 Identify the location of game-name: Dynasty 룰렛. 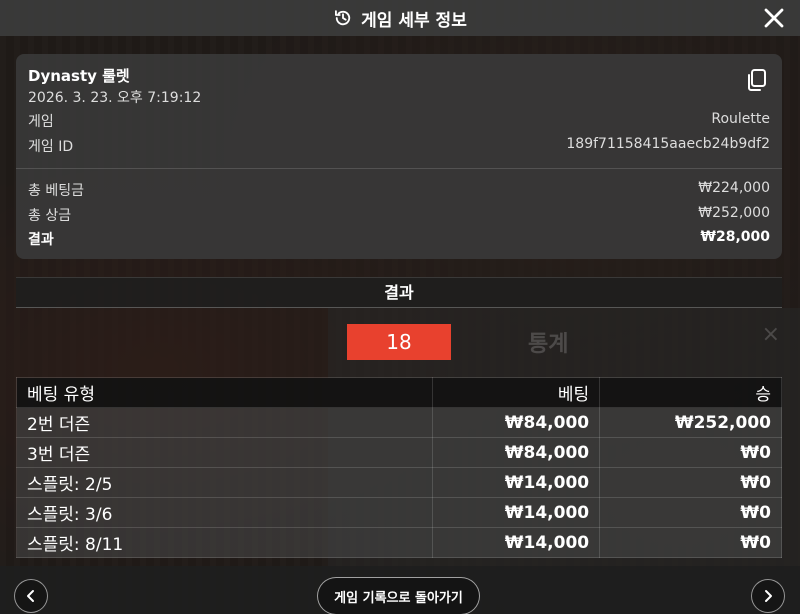
(79, 76).